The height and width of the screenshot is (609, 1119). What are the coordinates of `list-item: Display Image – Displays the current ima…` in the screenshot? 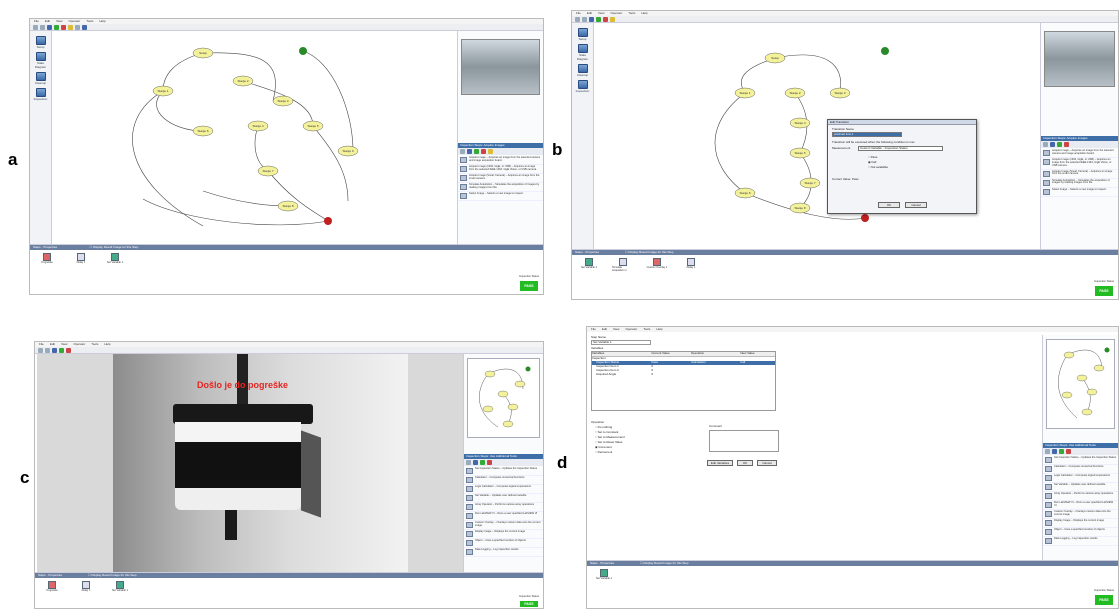 It's located at (503, 534).